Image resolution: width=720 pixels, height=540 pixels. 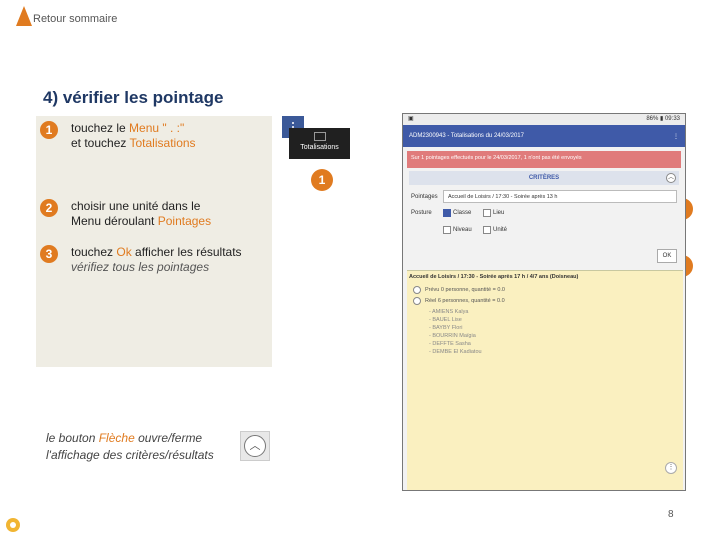 What do you see at coordinates (450, 344) in the screenshot?
I see `list-item: - DEFFTE Sasha` at bounding box center [450, 344].